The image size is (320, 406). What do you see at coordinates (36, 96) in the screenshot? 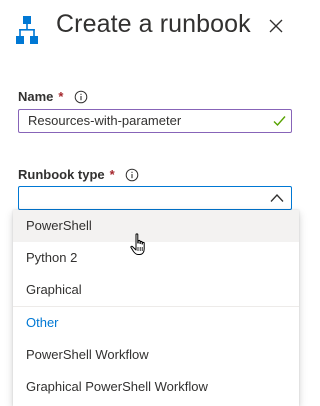
I see `name-label-text: Name` at bounding box center [36, 96].